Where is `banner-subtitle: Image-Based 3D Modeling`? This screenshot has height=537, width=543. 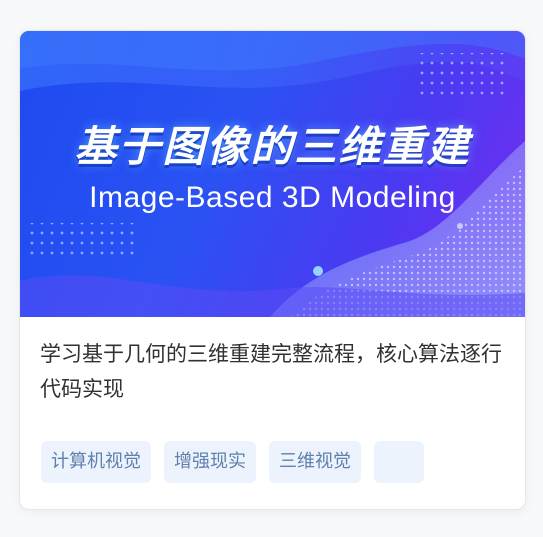 banner-subtitle: Image-Based 3D Modeling is located at coordinates (272, 197).